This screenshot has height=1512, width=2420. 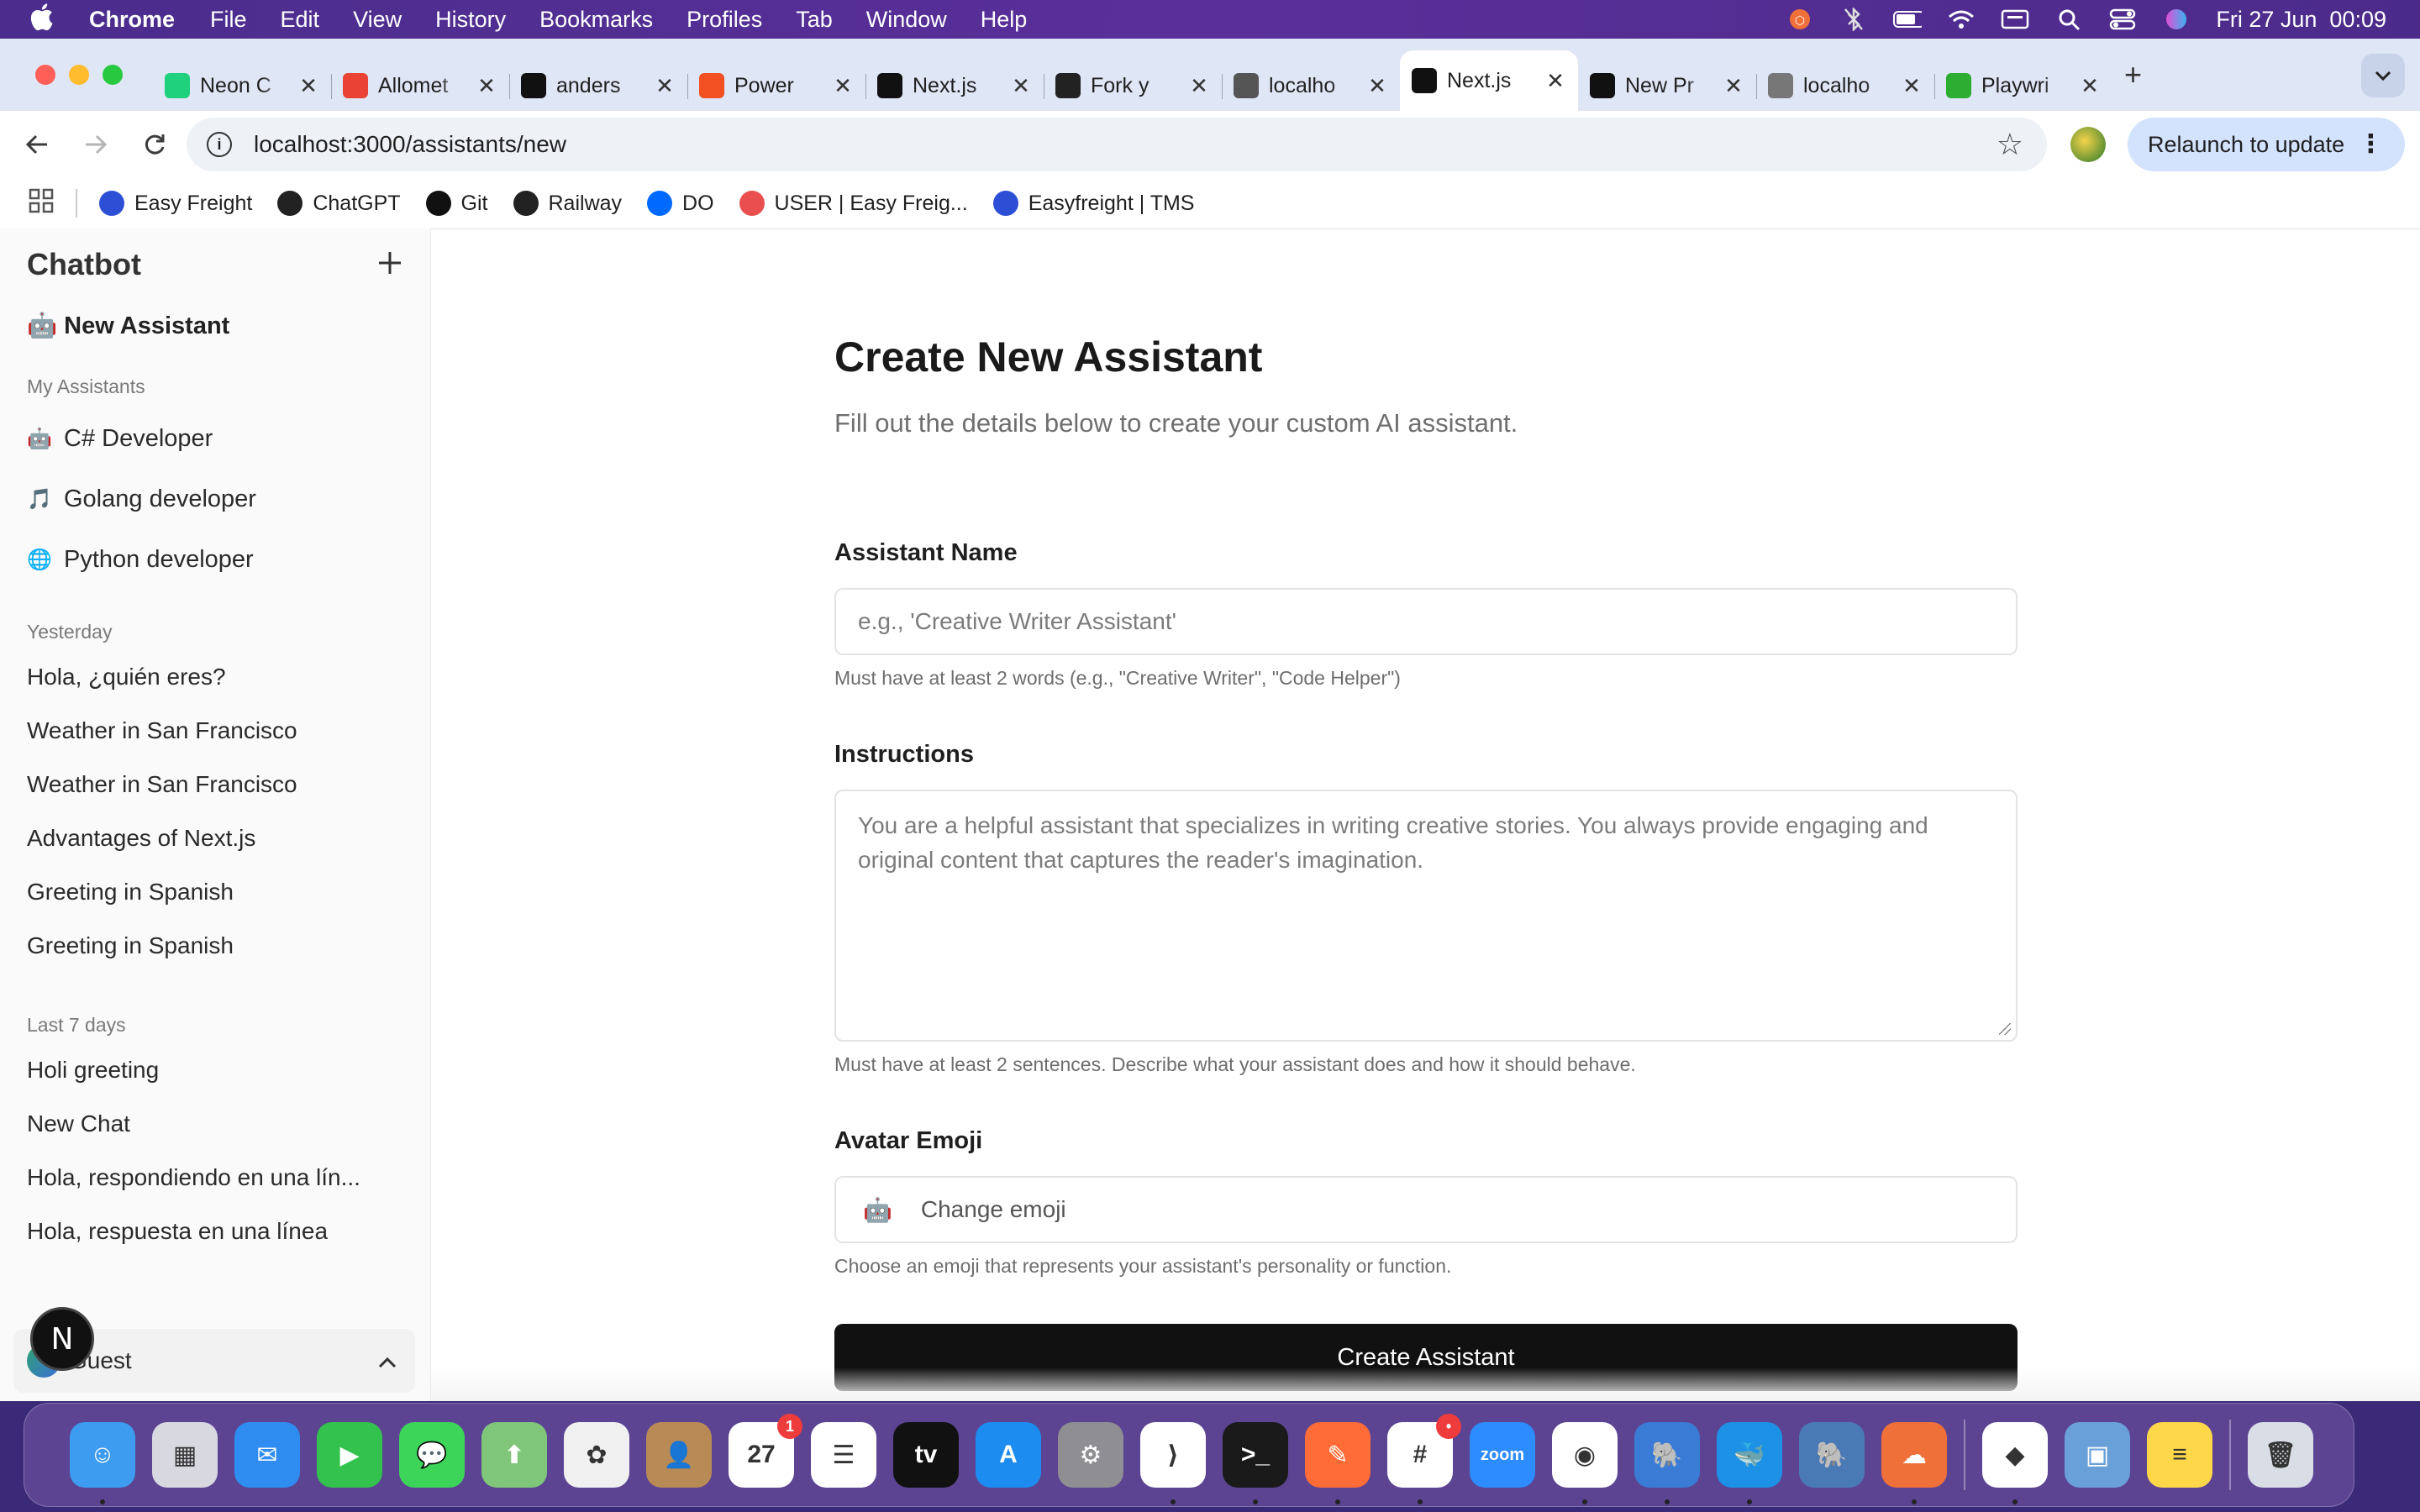 I want to click on terminal-icon: >_, so click(x=1255, y=1463).